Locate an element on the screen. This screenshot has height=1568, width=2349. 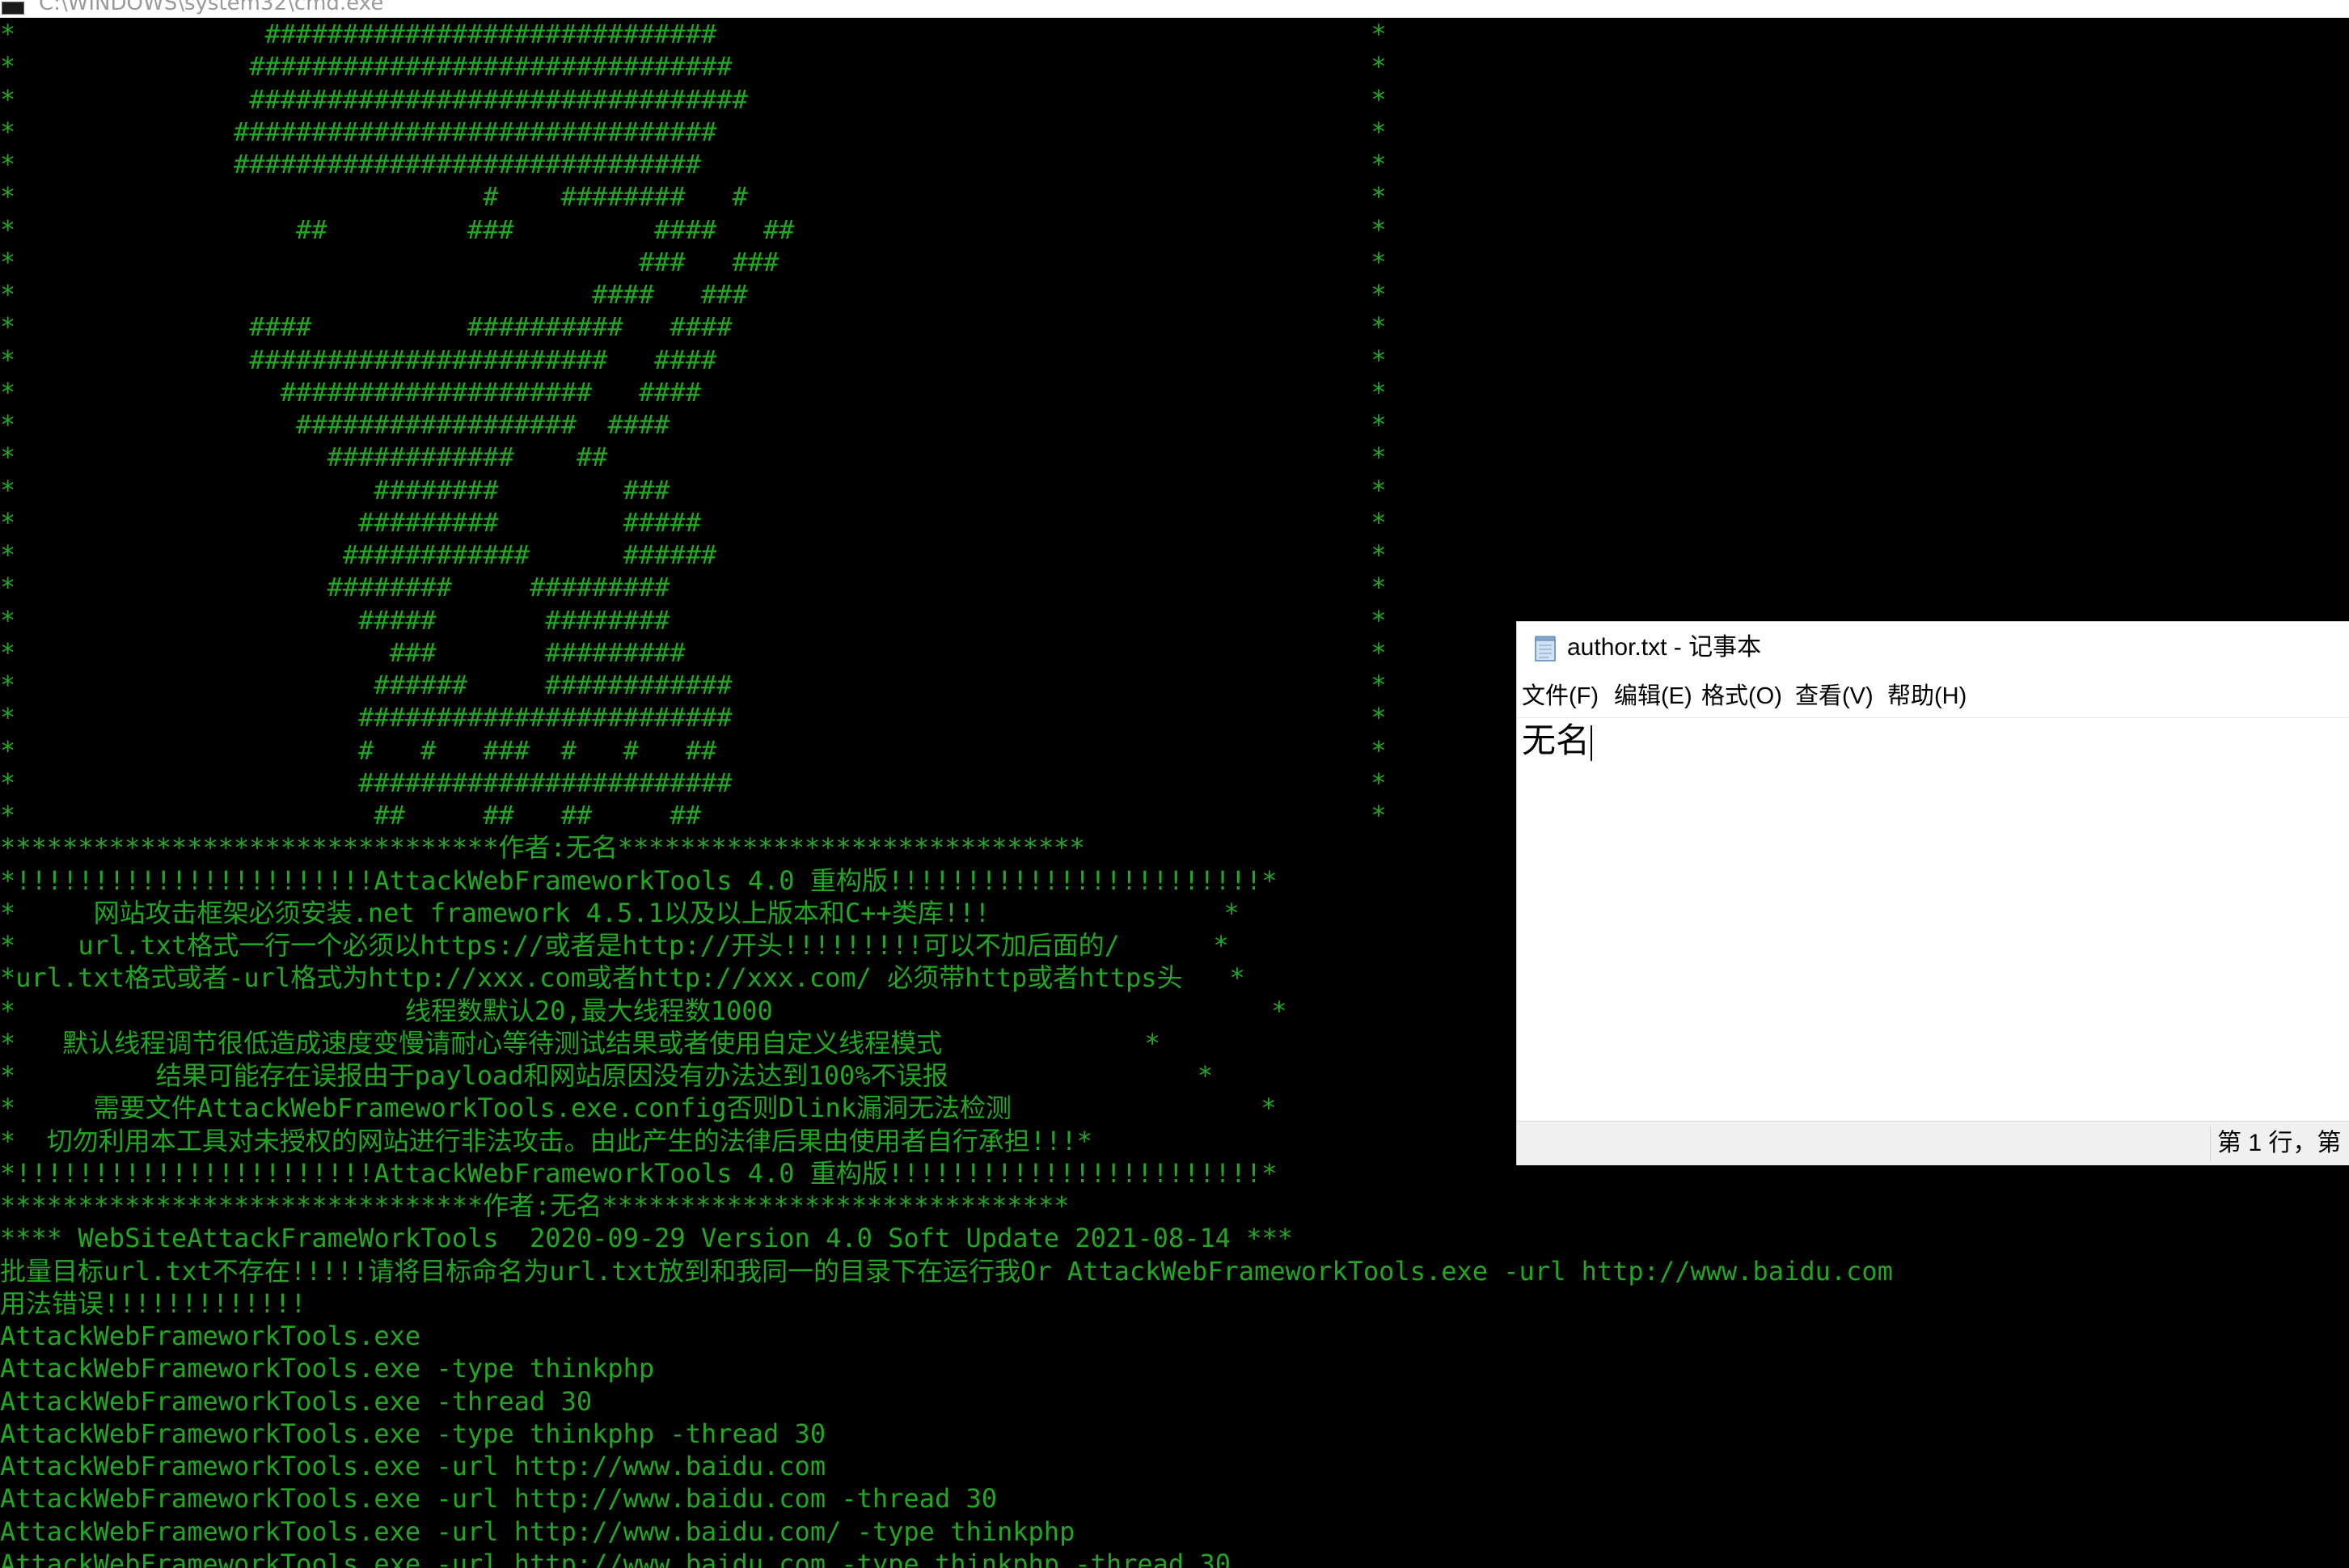
menu-edit: 编辑(E) is located at coordinates (1653, 696).